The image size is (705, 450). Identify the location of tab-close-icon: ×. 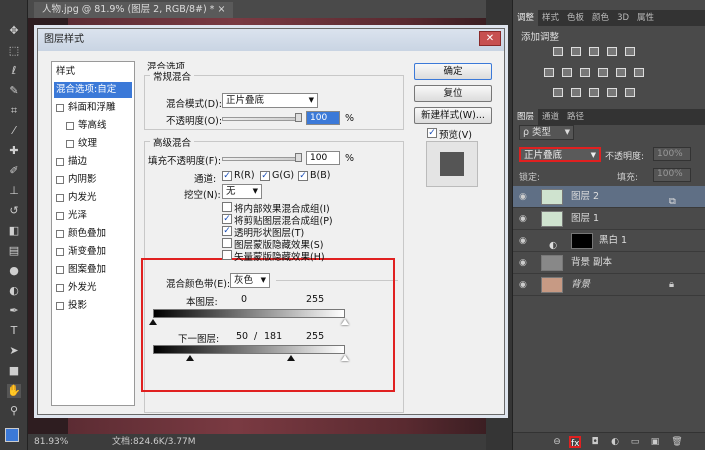
(221, 9).